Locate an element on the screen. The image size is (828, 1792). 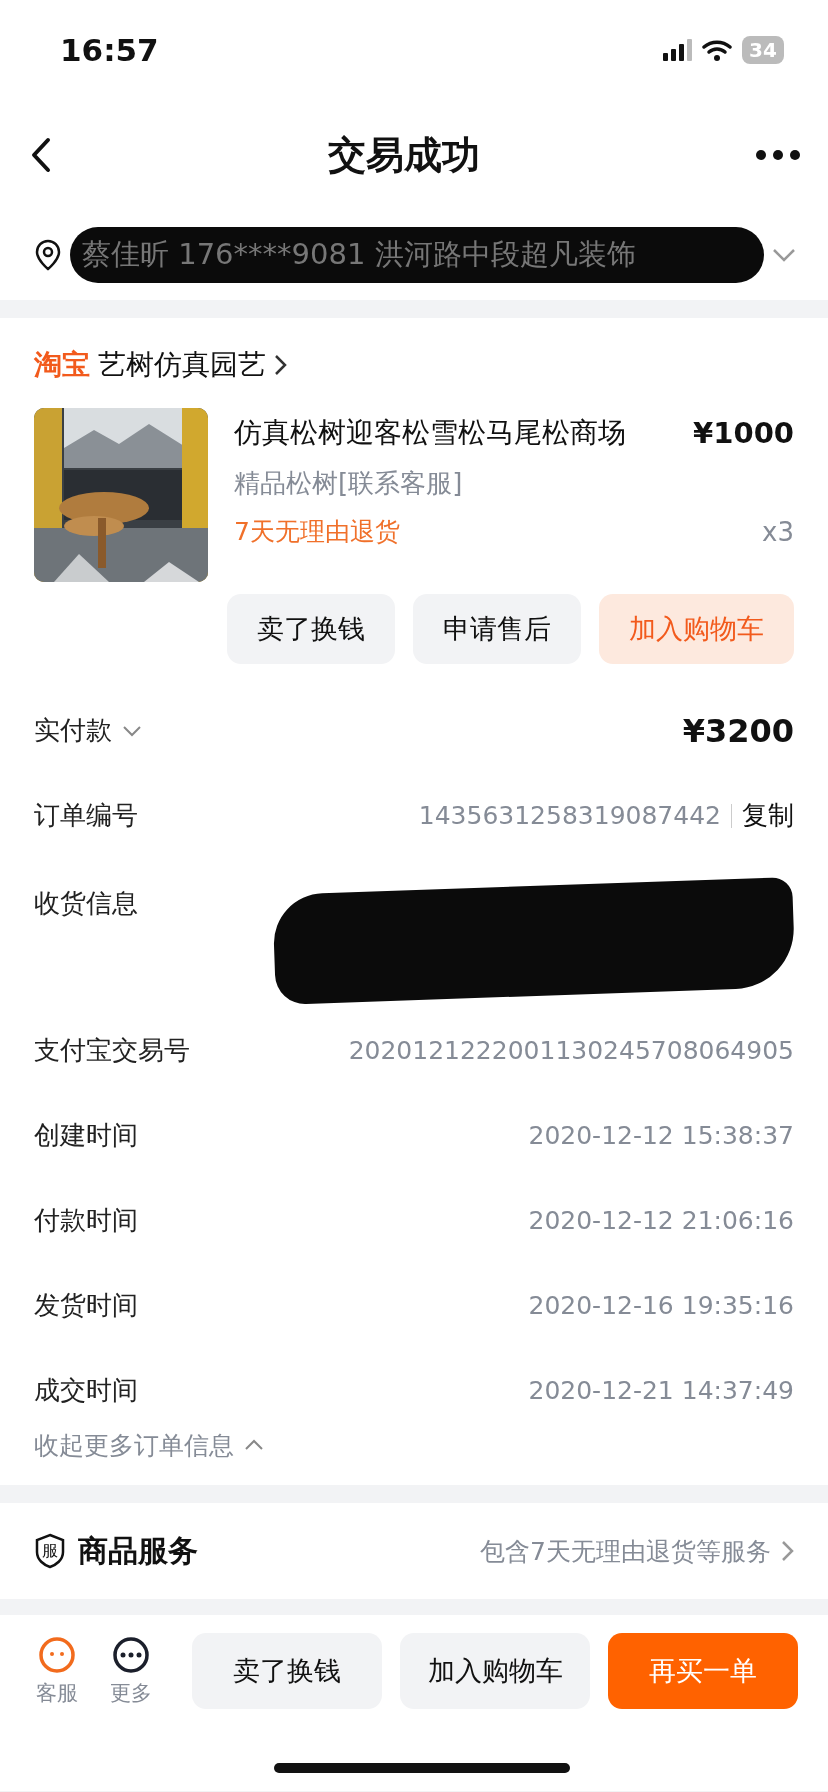
section-title: 商品服务 is located at coordinates (138, 1550).